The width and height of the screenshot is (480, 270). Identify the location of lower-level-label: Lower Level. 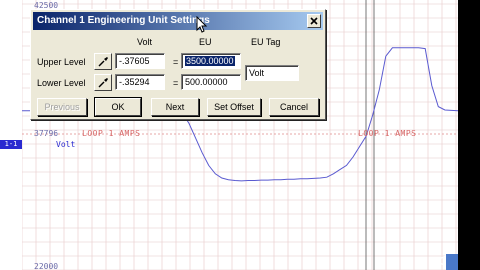
(61, 83).